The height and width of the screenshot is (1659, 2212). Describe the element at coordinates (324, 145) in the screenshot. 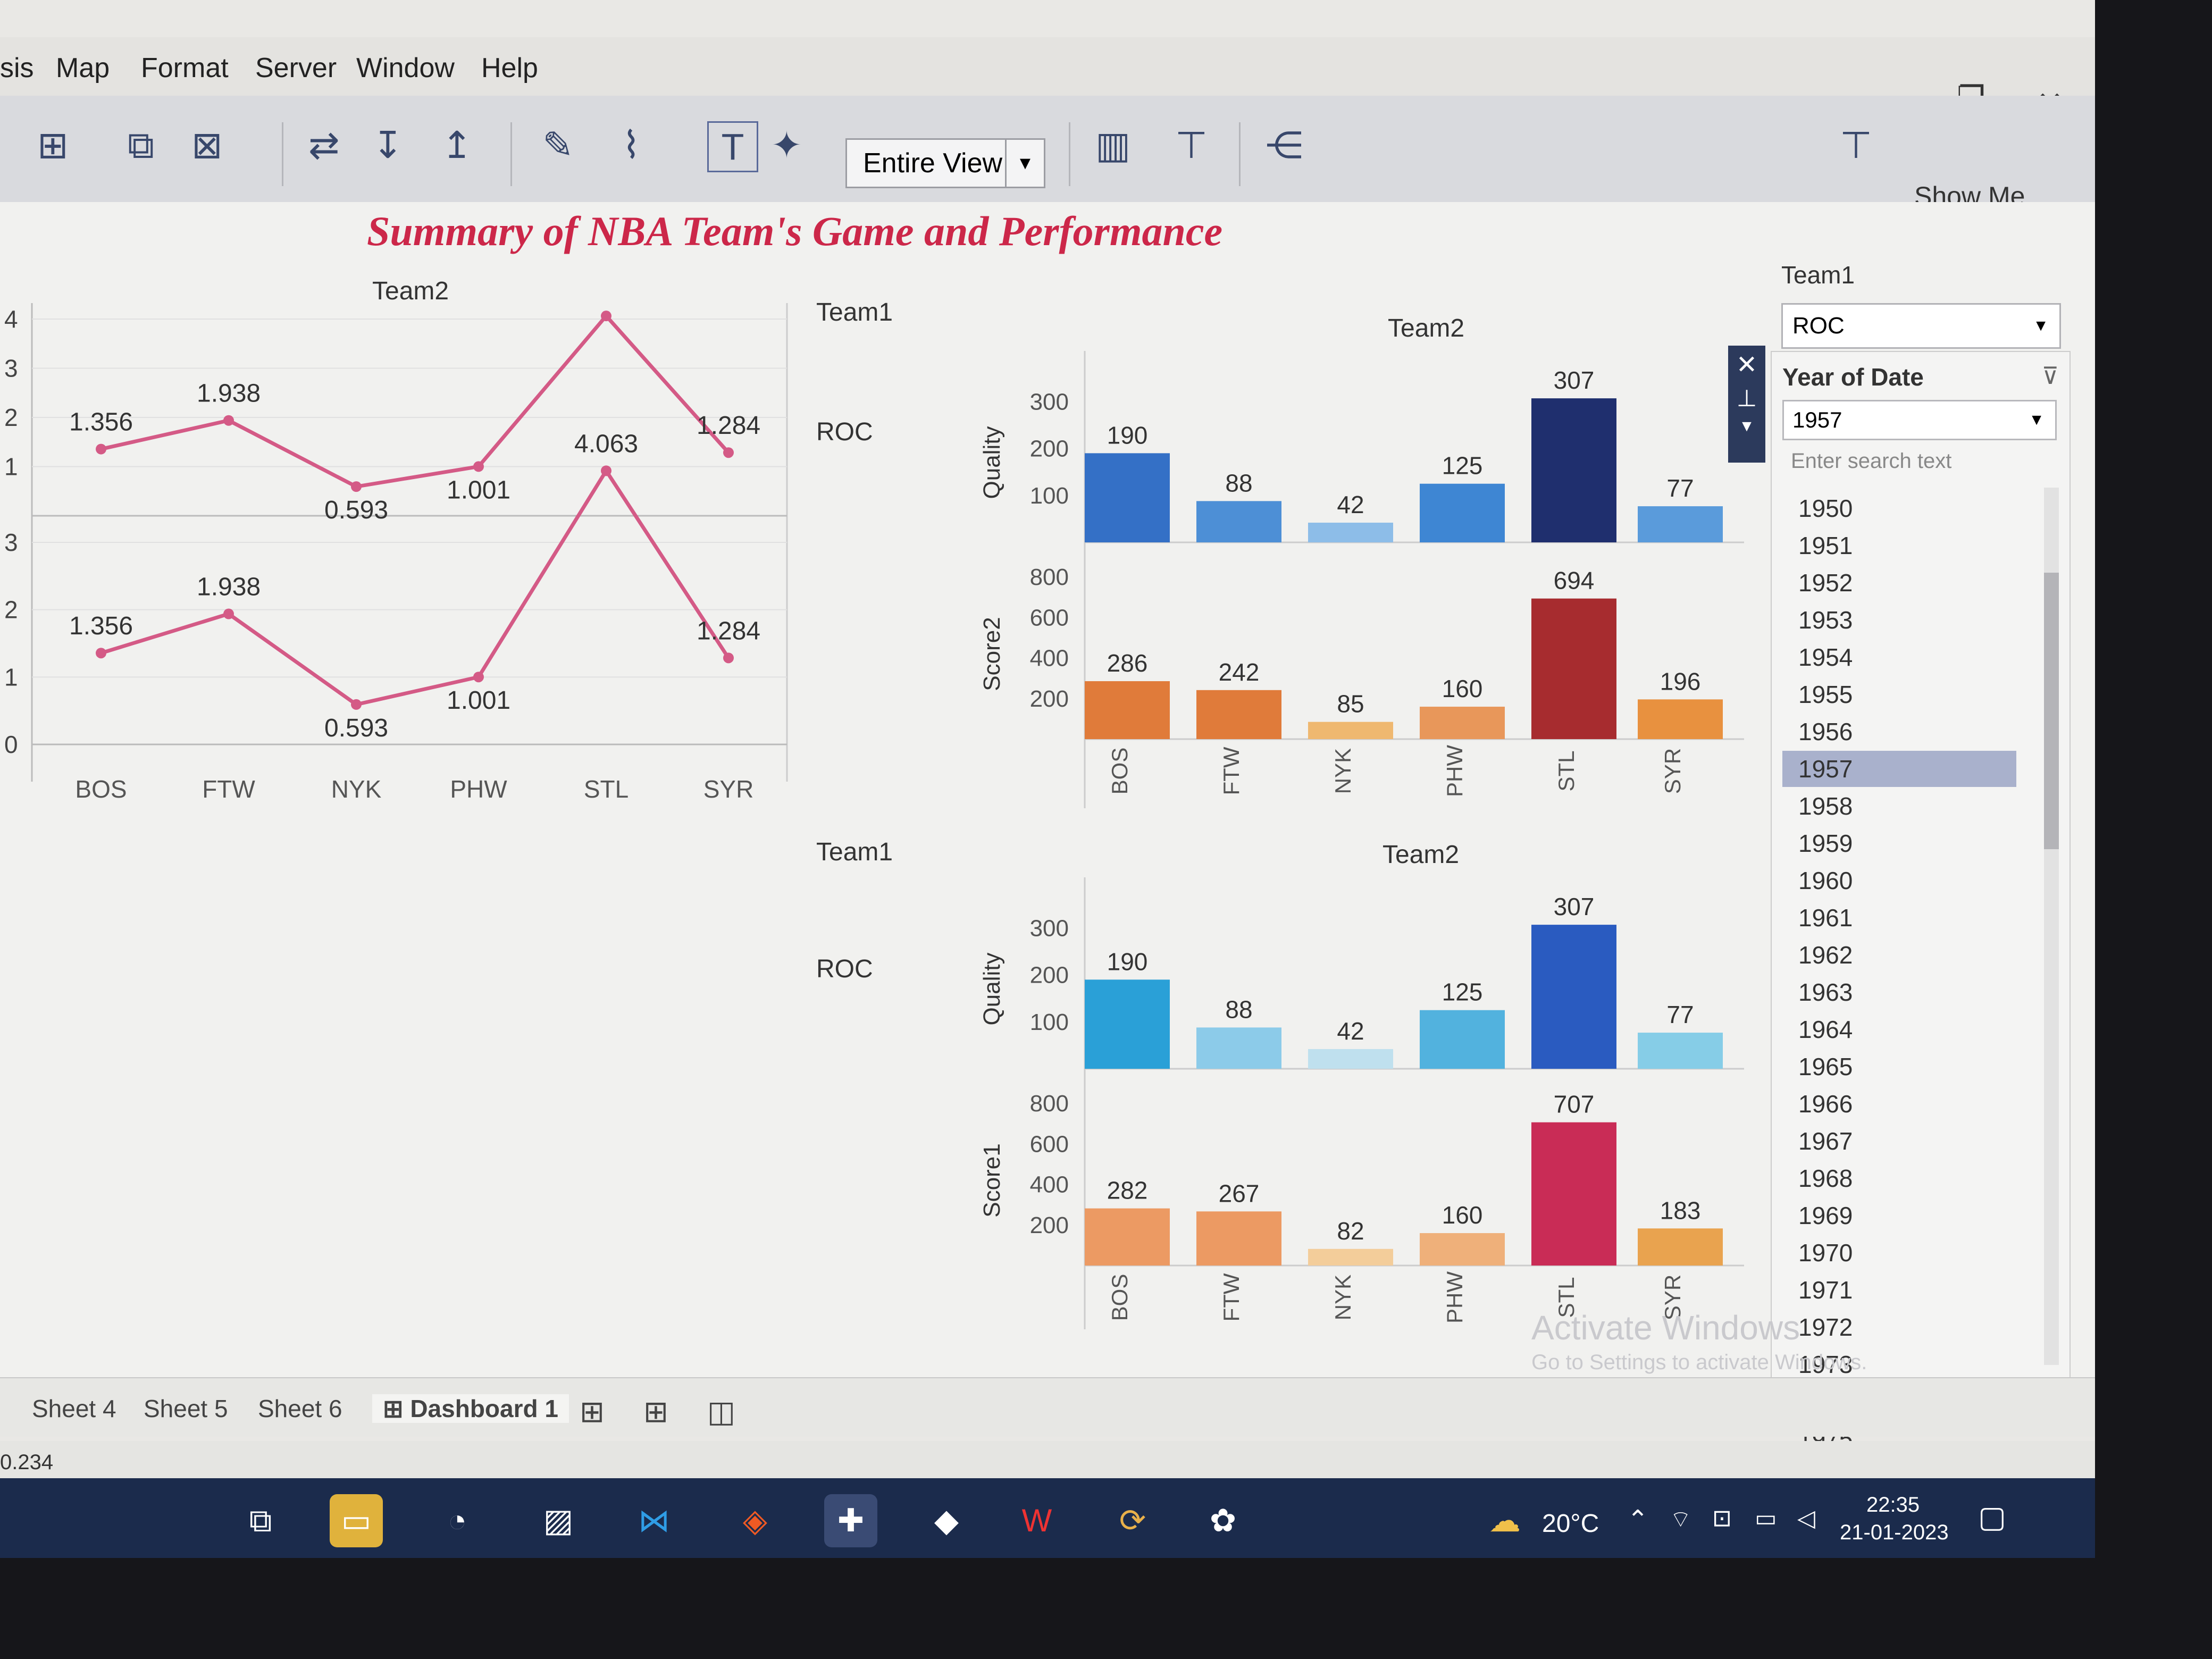

I see `swap-icon: ⇄` at that location.